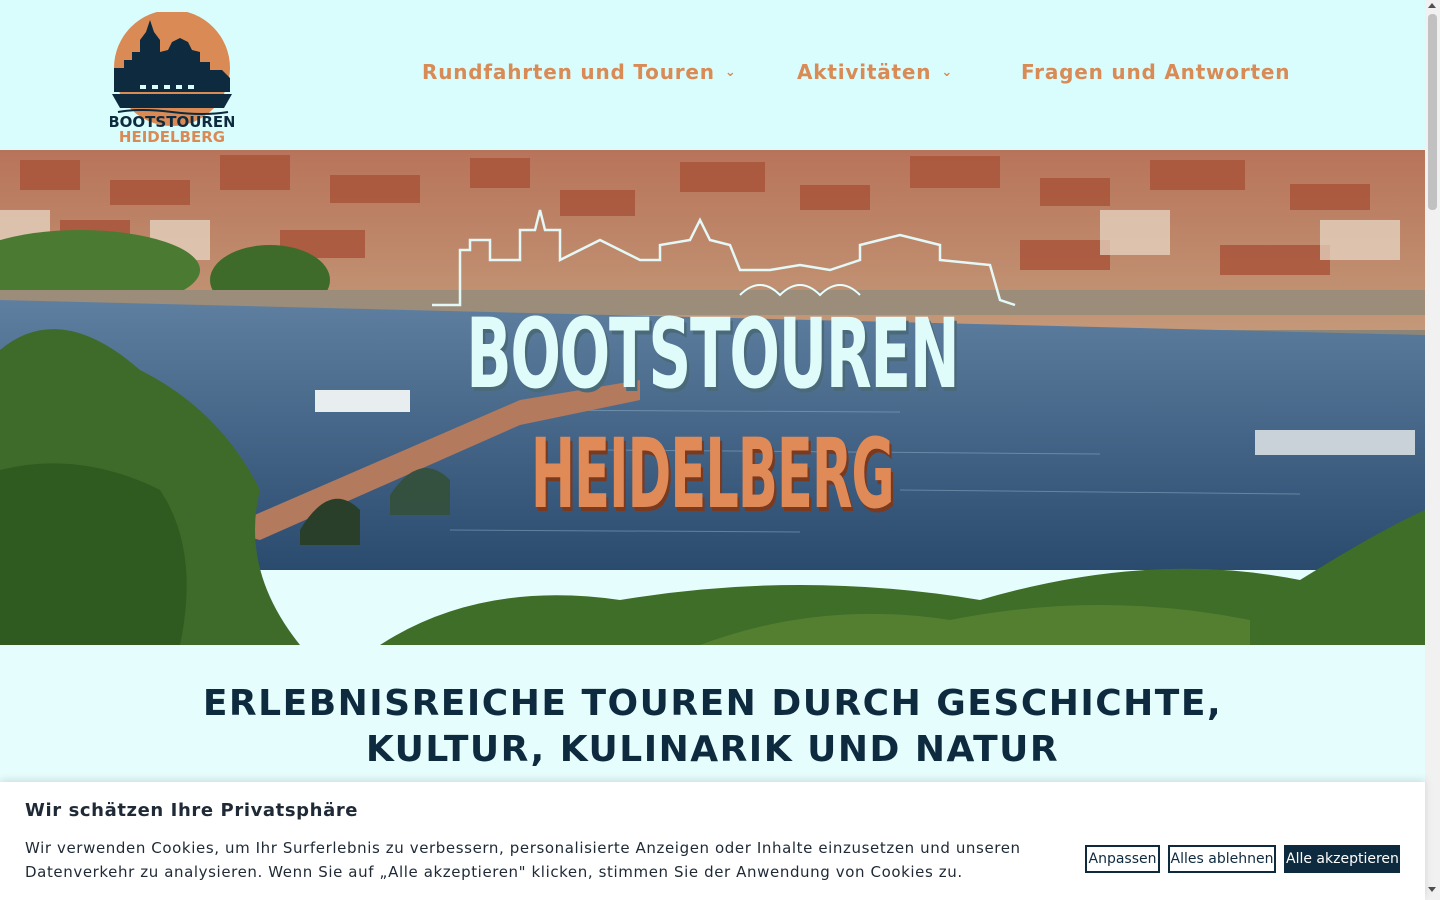 The height and width of the screenshot is (900, 1440). I want to click on nav-item-label: Aktivitäten, so click(864, 72).